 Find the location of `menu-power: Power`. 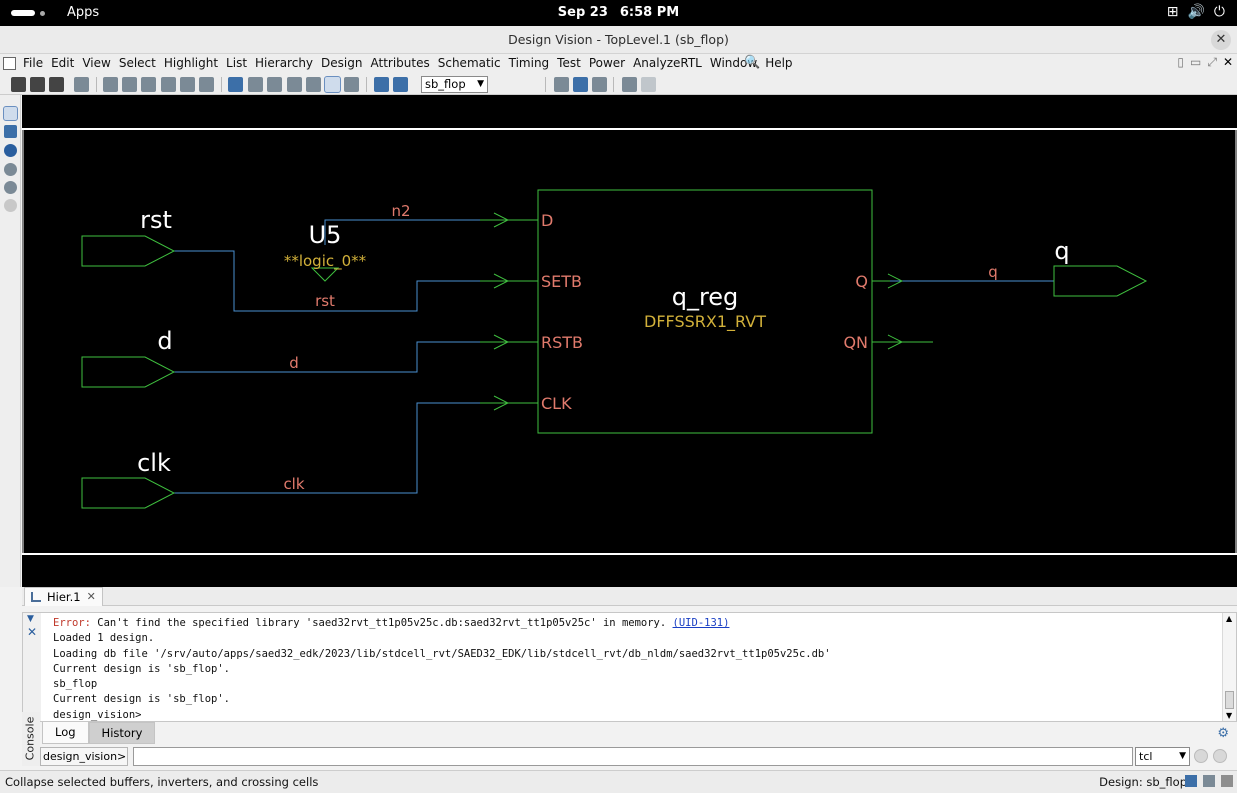

menu-power: Power is located at coordinates (607, 63).